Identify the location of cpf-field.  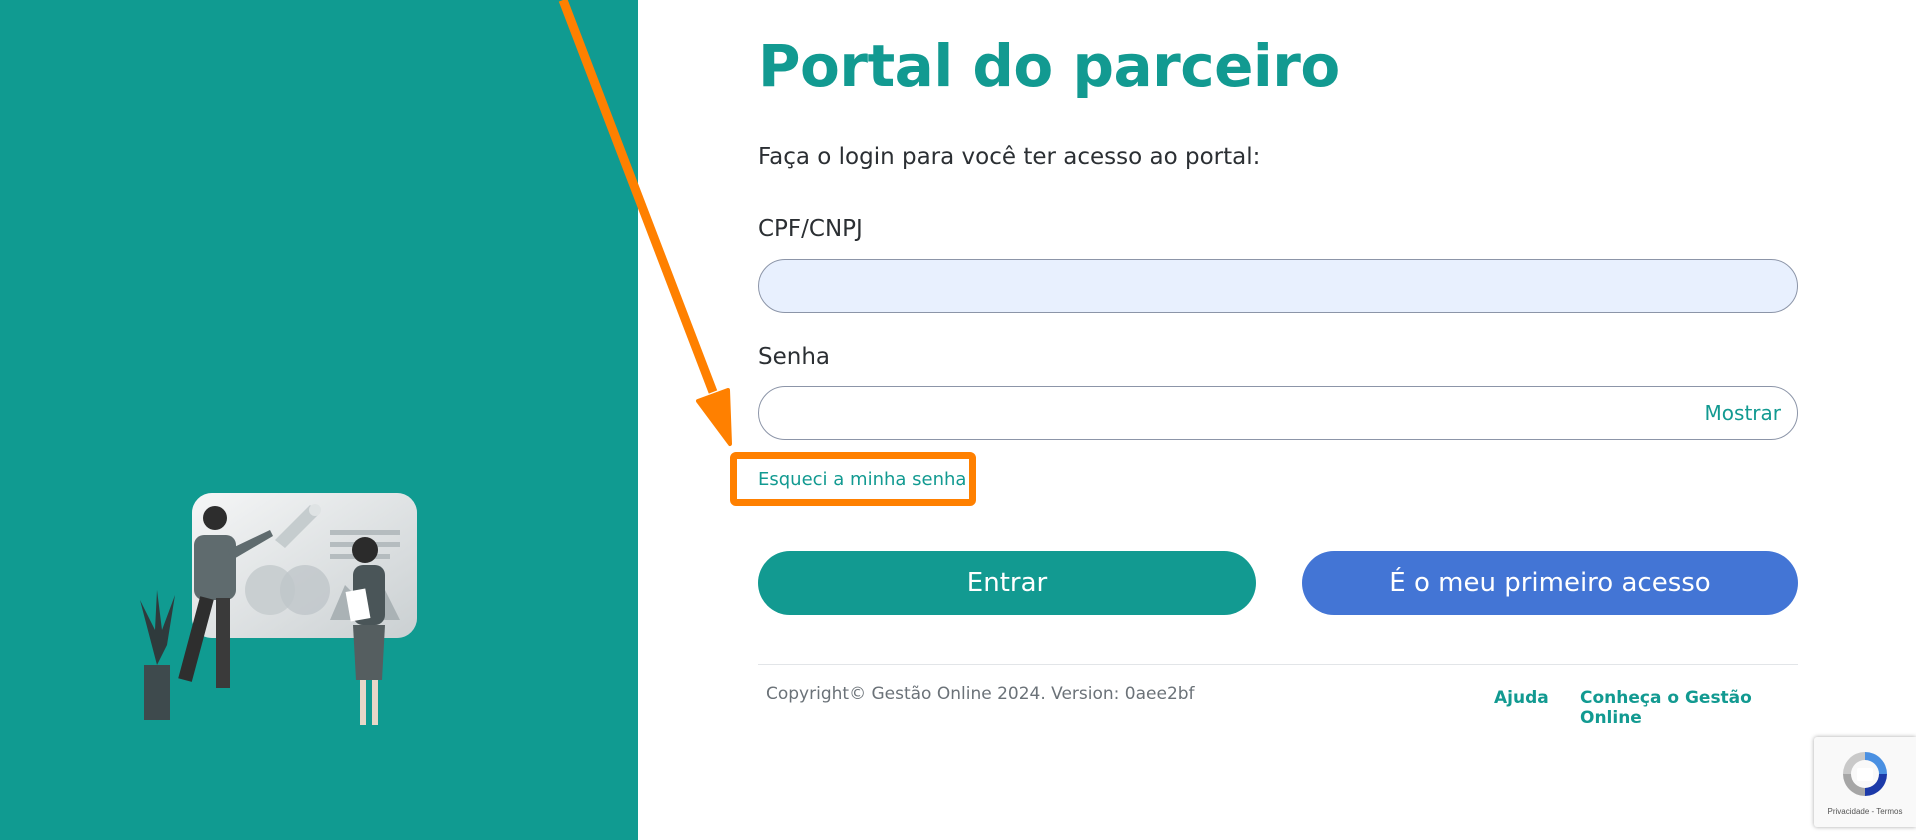
(1278, 286).